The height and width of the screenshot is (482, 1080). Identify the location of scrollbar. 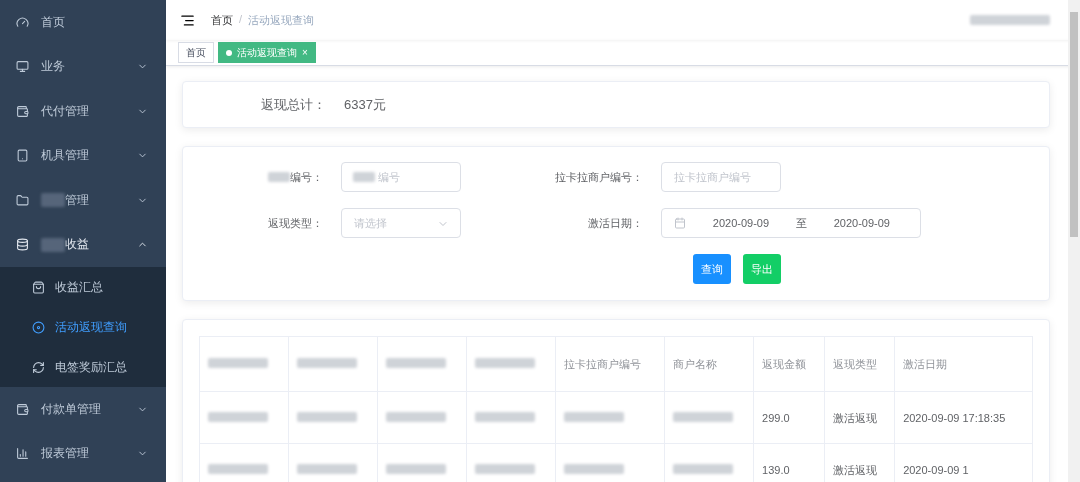
(1074, 241).